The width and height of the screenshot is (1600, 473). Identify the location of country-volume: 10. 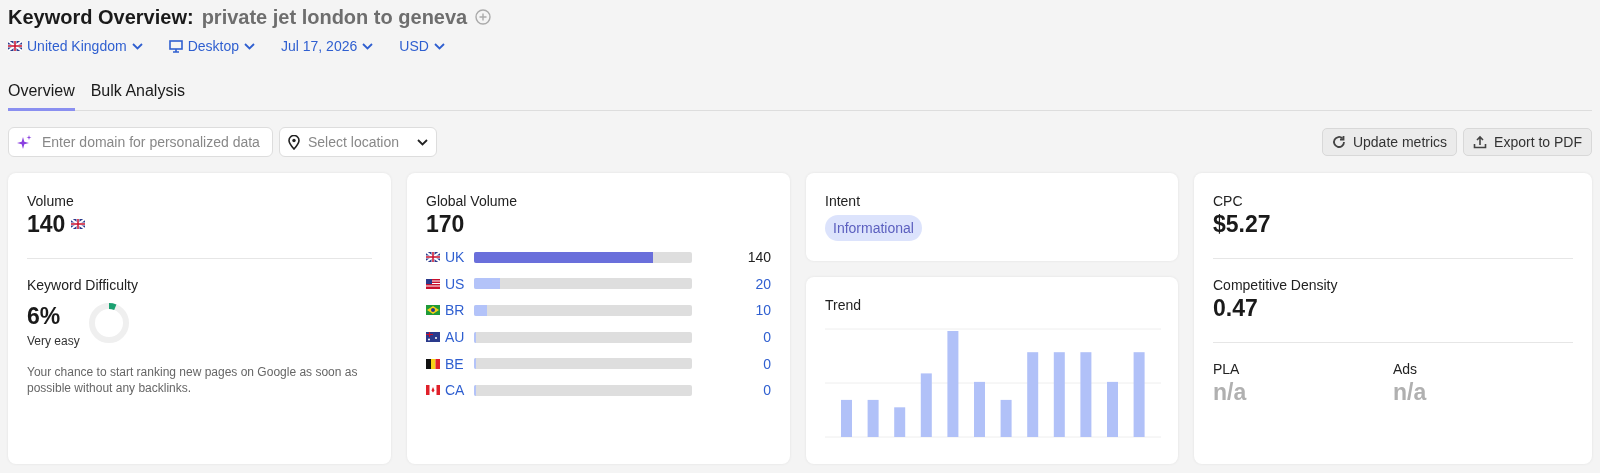
(731, 310).